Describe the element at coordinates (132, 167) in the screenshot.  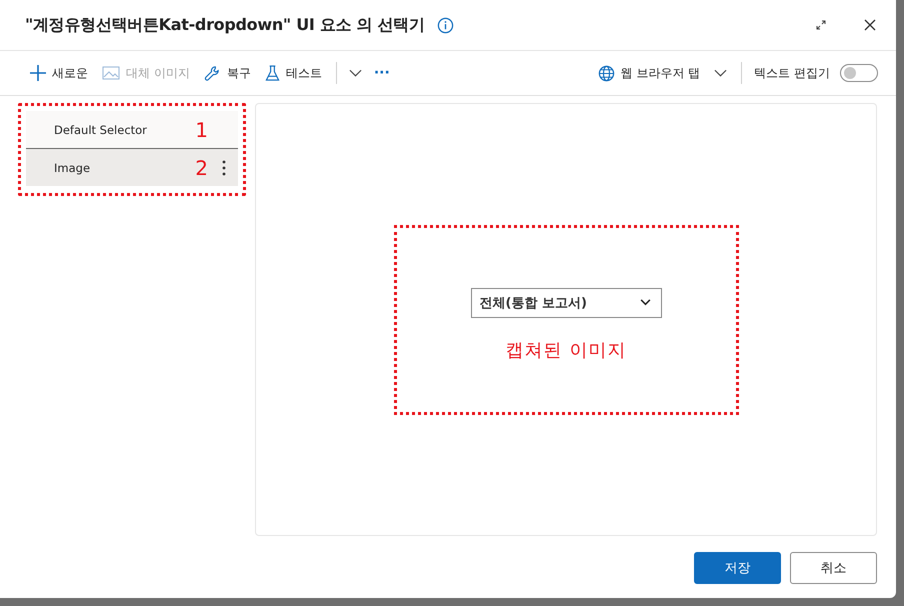
I see `selector-item: Image 2` at that location.